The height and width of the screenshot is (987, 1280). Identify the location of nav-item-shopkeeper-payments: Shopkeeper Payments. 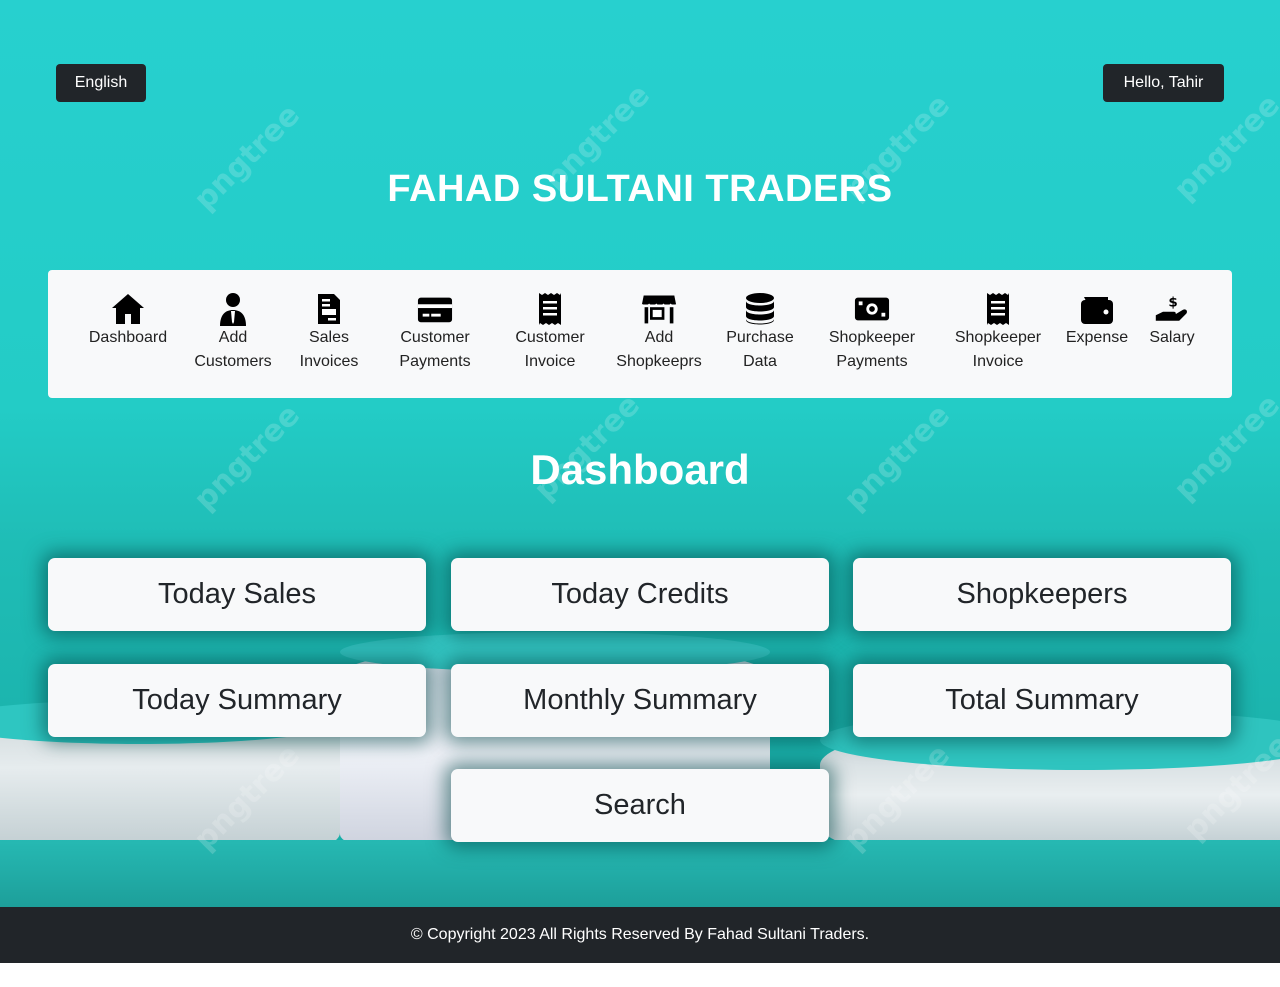
(872, 333).